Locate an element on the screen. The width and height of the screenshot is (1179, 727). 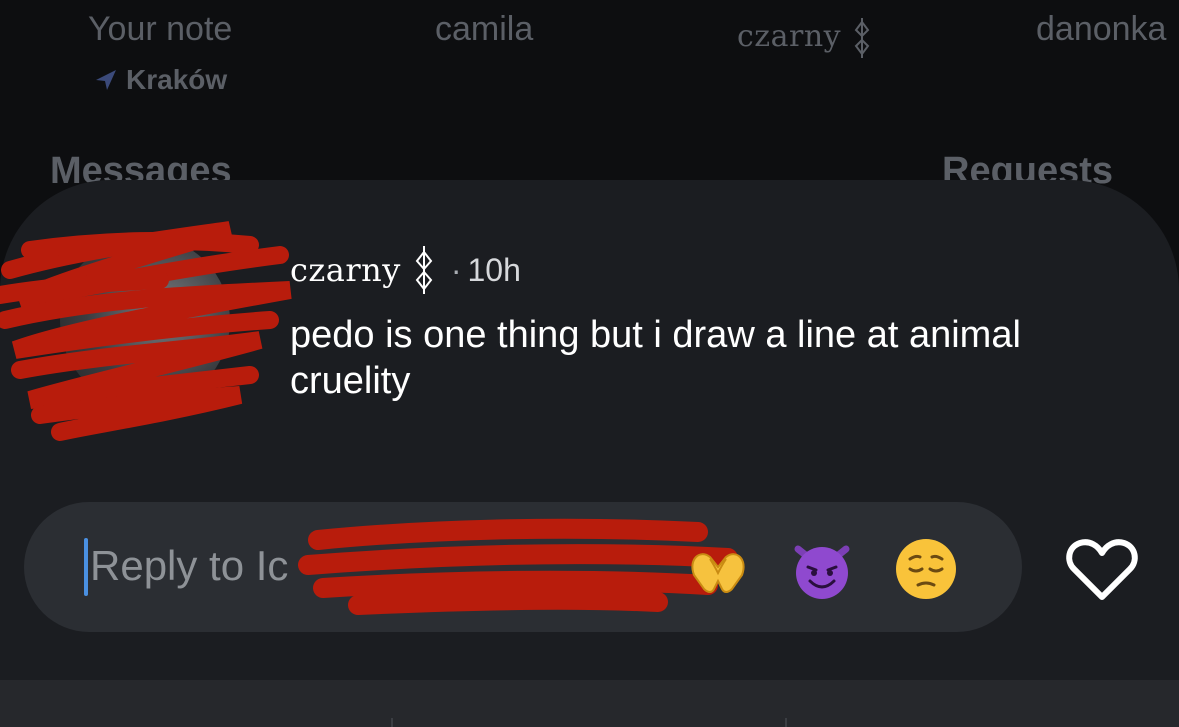
message-timestamp: 10h is located at coordinates (494, 269).